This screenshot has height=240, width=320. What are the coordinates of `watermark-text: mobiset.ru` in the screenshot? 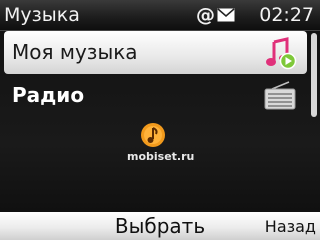 It's located at (161, 156).